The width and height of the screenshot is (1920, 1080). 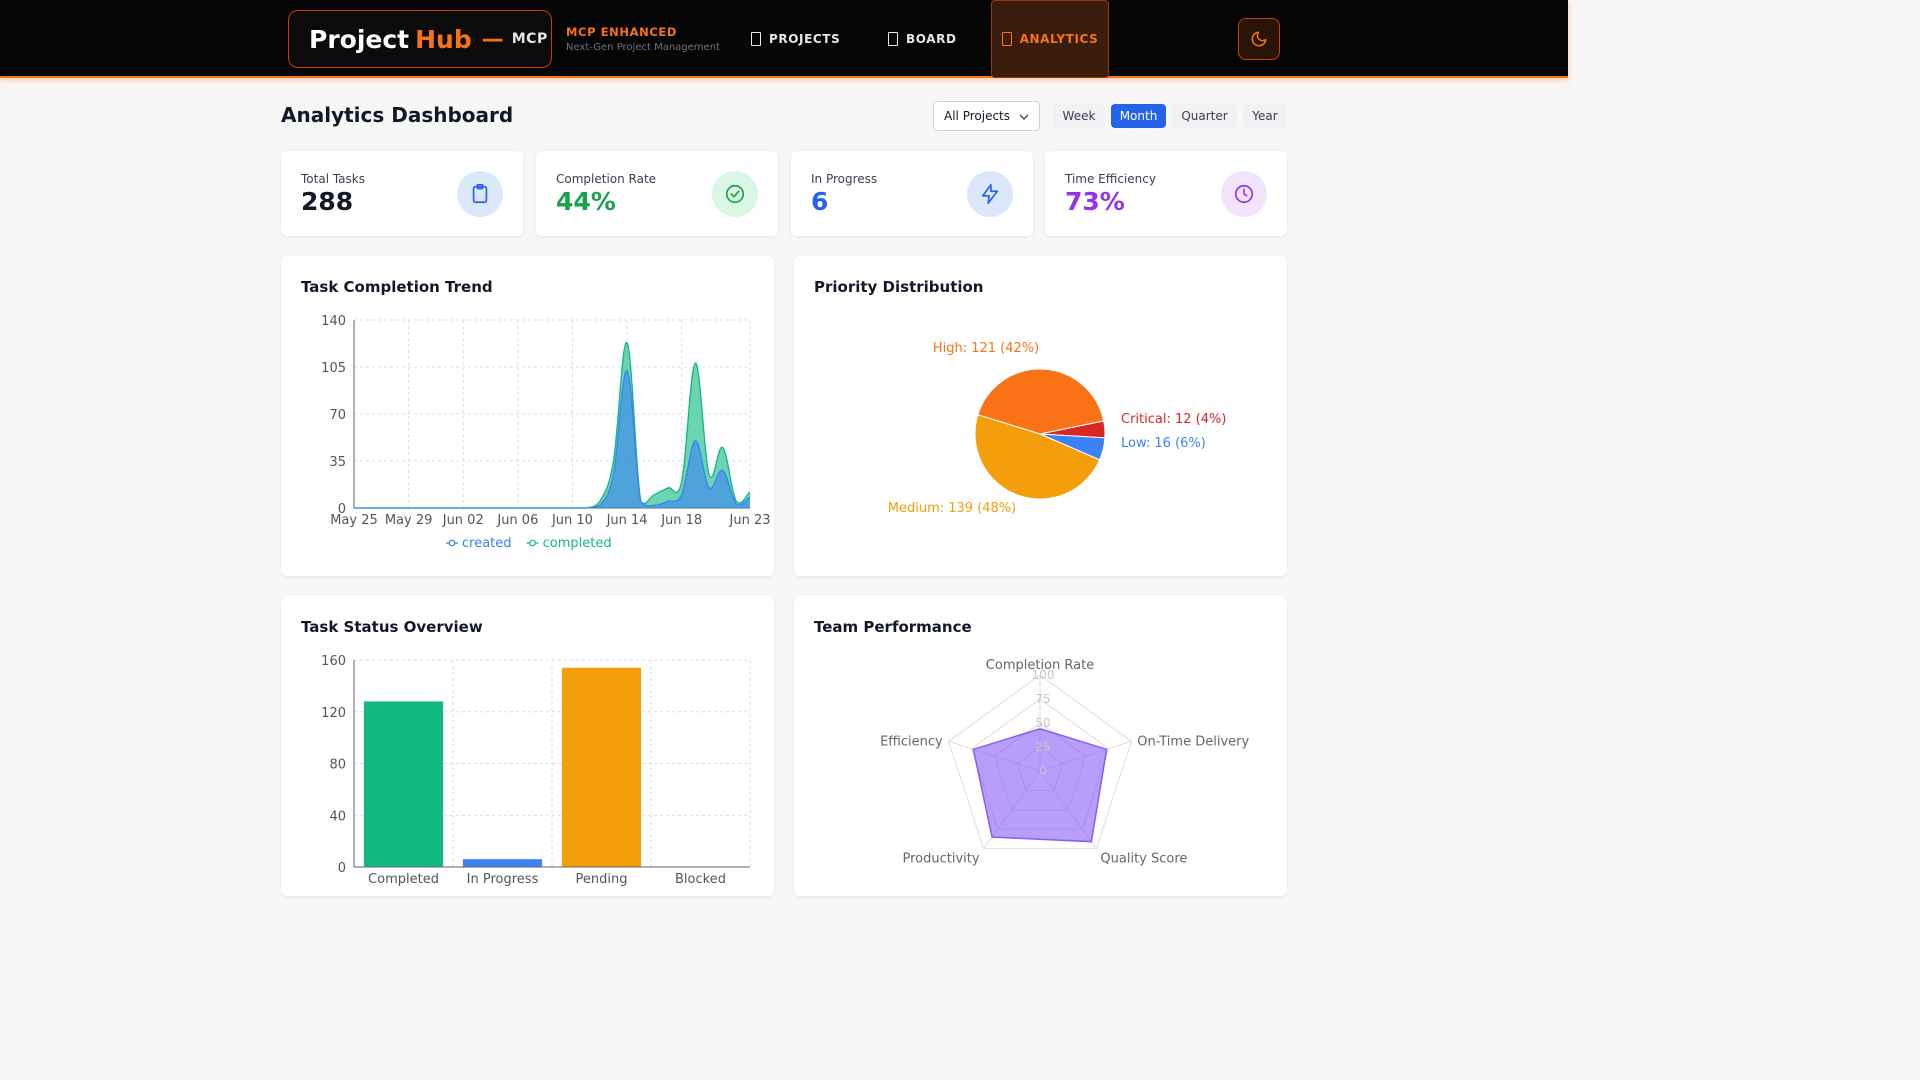 I want to click on legend-label: completed, so click(x=577, y=543).